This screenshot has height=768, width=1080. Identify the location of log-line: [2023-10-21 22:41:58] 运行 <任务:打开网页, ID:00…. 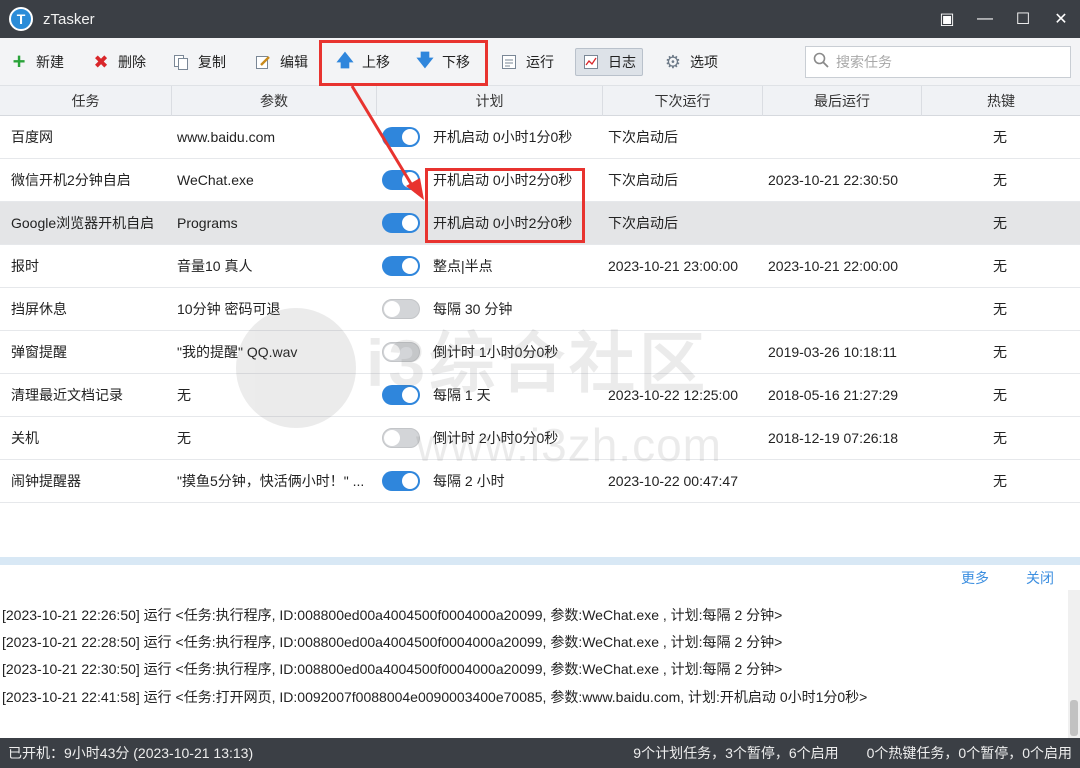
(435, 697).